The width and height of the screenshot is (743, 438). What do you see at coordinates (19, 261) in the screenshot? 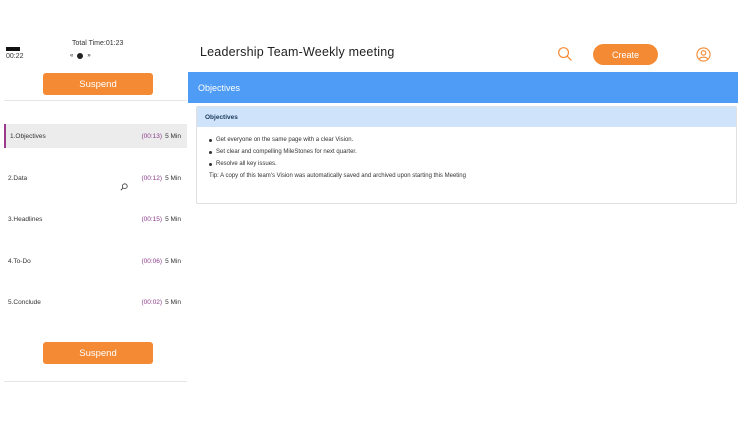
I see `agenda-item-label: 4.To-Do` at bounding box center [19, 261].